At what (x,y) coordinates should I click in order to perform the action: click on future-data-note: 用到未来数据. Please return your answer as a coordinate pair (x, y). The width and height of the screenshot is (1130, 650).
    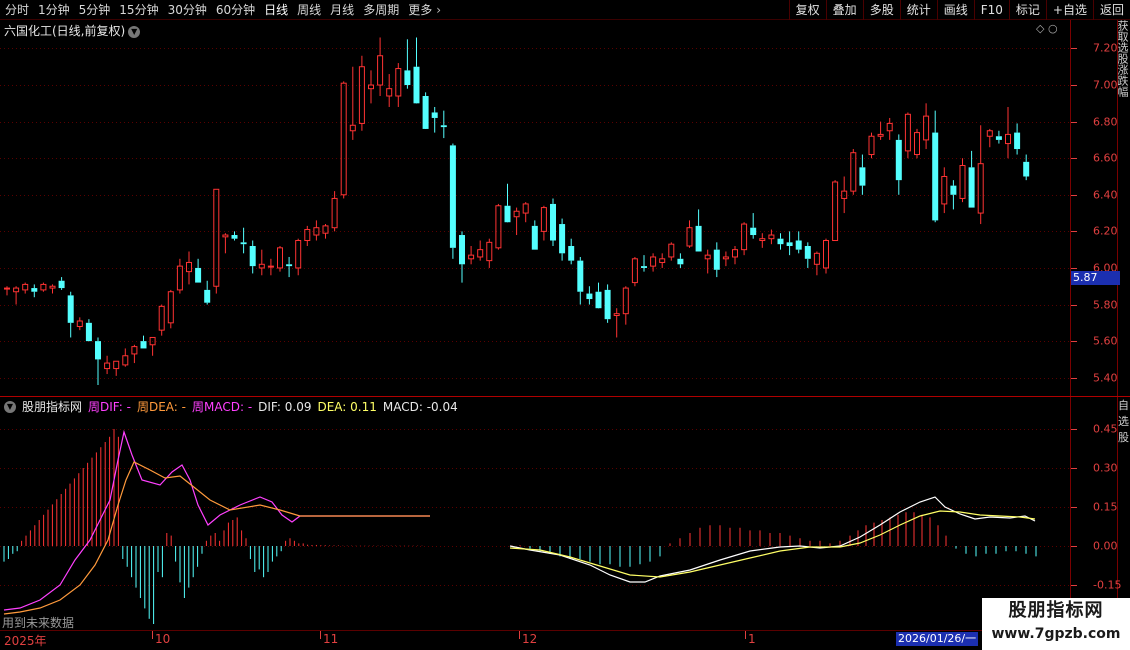
    Looking at the image, I should click on (38, 623).